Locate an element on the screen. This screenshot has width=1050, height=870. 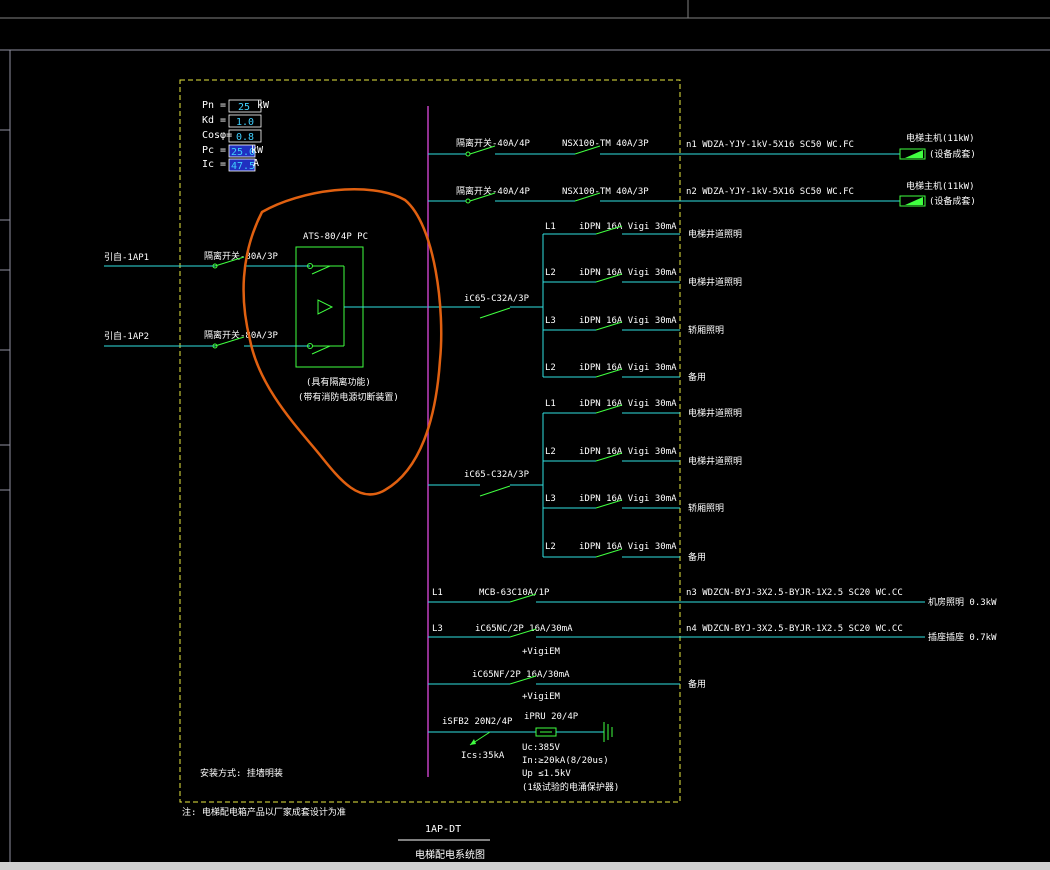
n2-load-note: (设备成套) is located at coordinates (952, 201).